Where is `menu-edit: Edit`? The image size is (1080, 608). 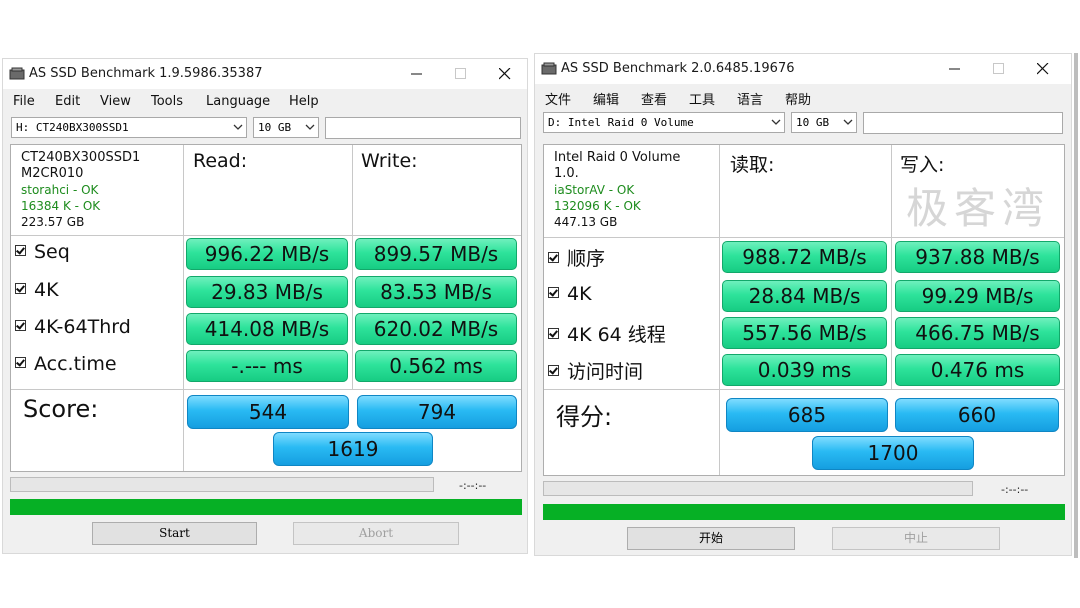
menu-edit: Edit is located at coordinates (67, 101).